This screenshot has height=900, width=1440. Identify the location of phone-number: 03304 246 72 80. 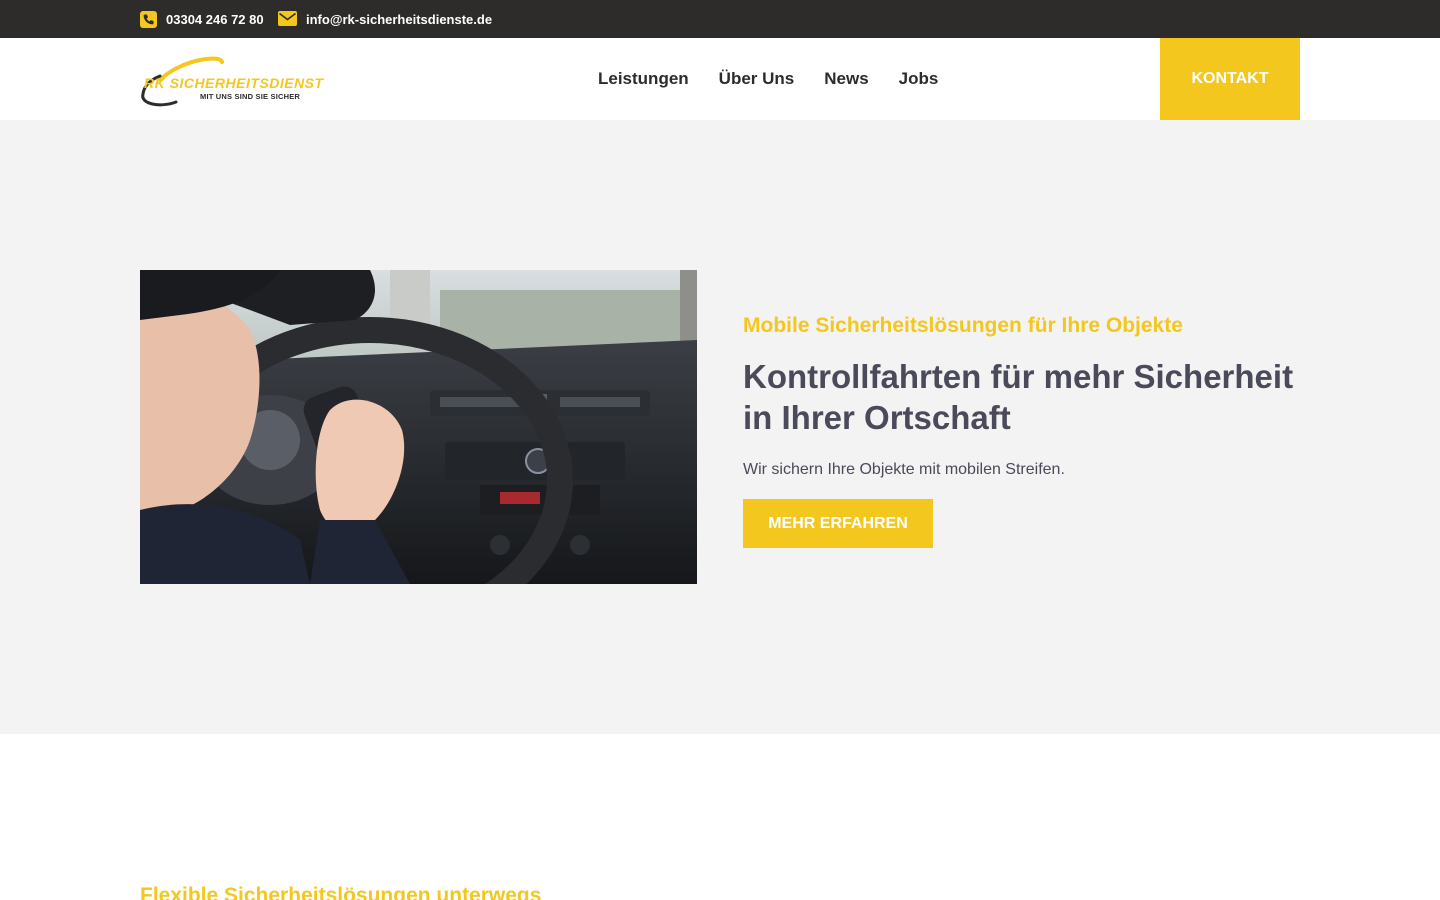
(215, 19).